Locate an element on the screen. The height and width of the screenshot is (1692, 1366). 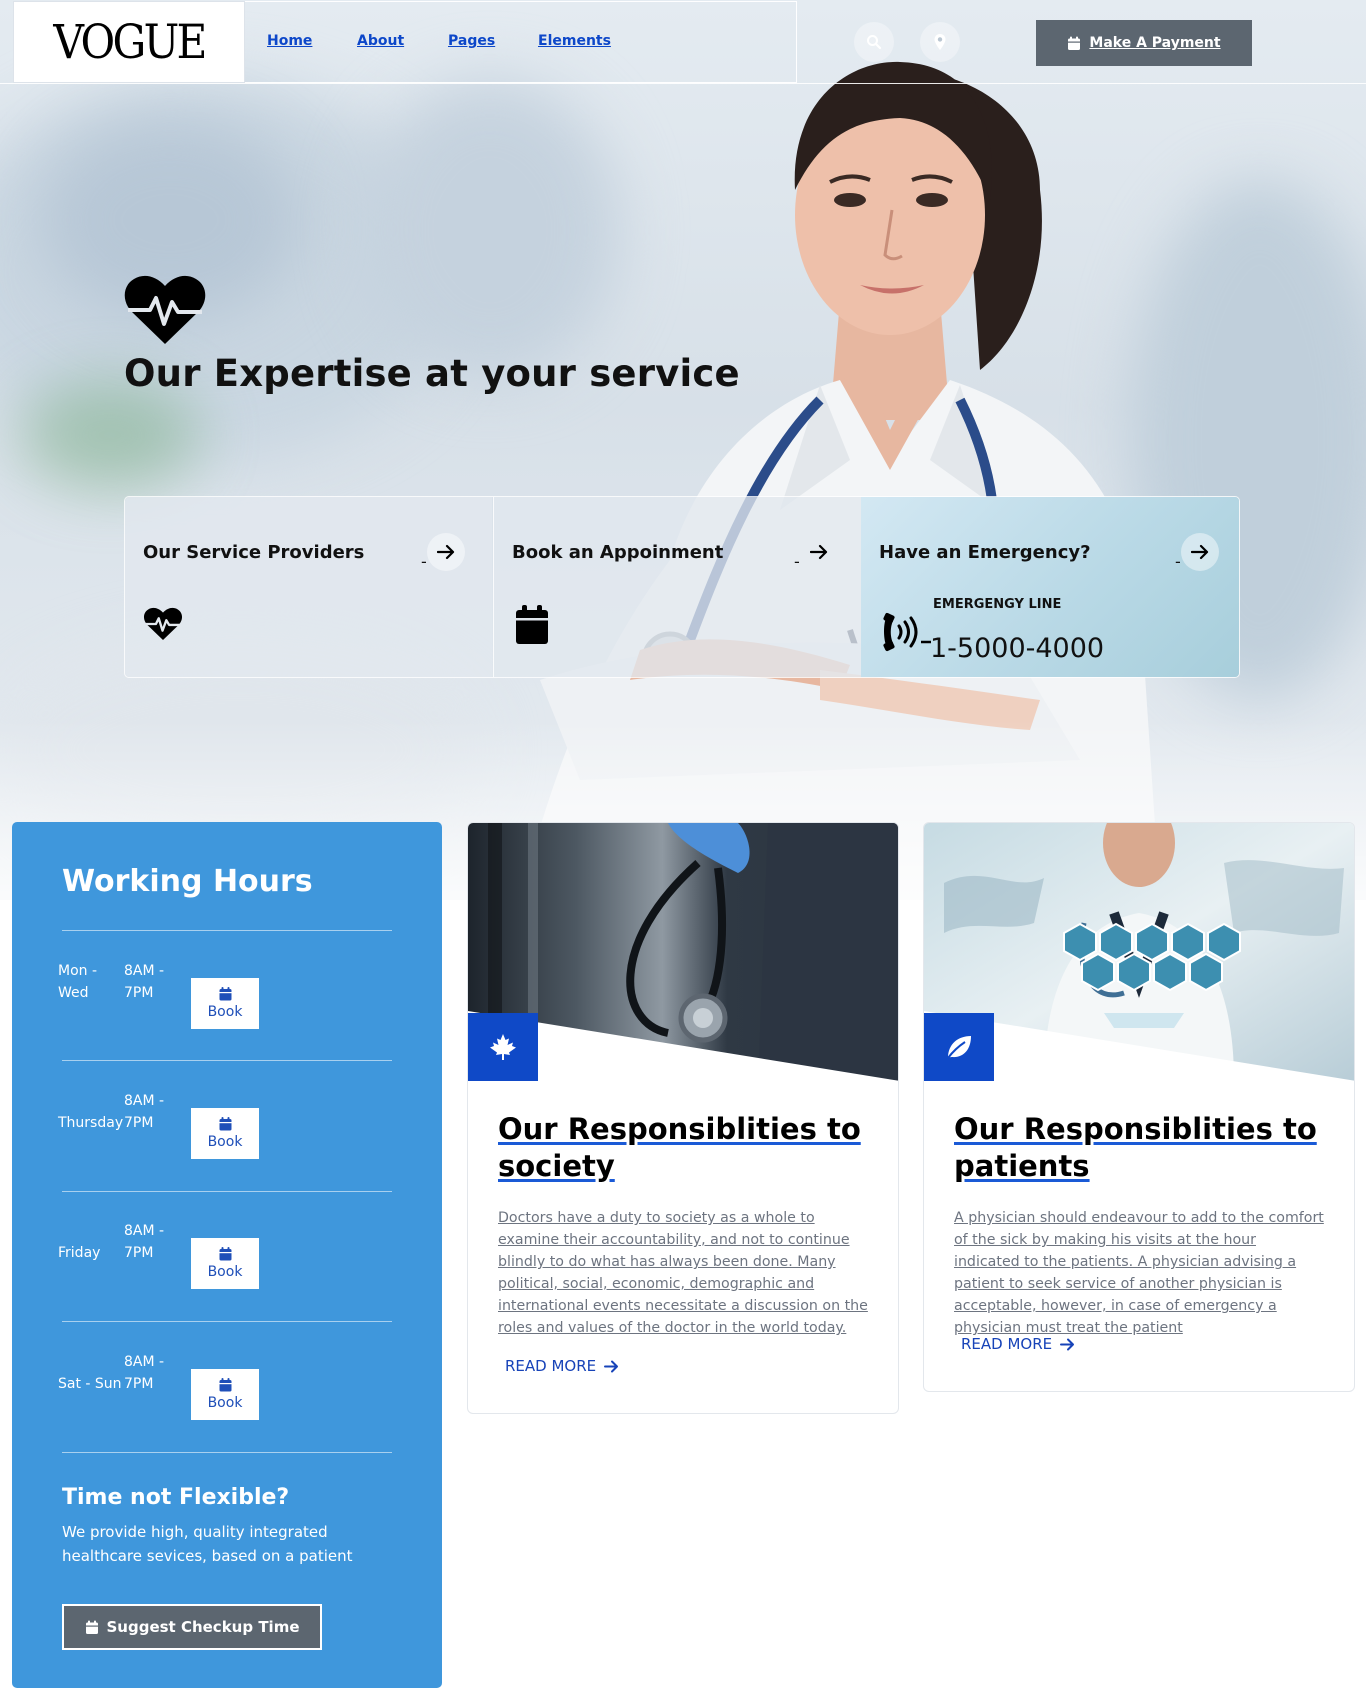
make-payment-button: Make A Payment is located at coordinates (1144, 43).